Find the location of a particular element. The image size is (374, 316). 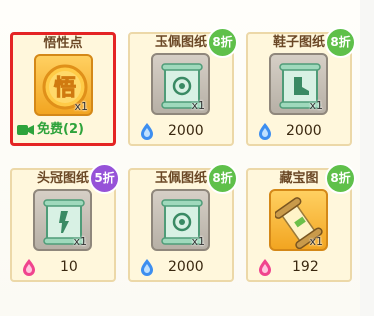

shop-card-shoes: 鞋子图纸 x1 2000 8折 is located at coordinates (301, 86).